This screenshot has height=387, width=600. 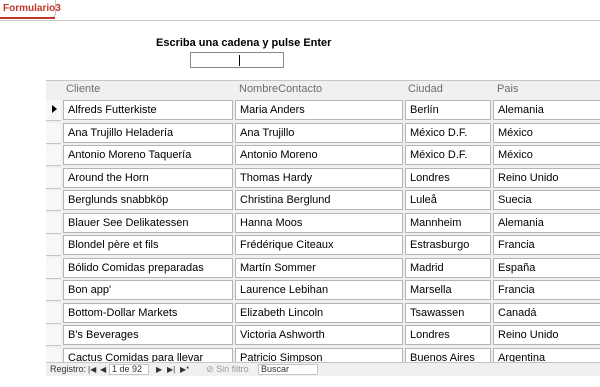 I want to click on previous-record-icon: ◀, so click(x=103, y=369).